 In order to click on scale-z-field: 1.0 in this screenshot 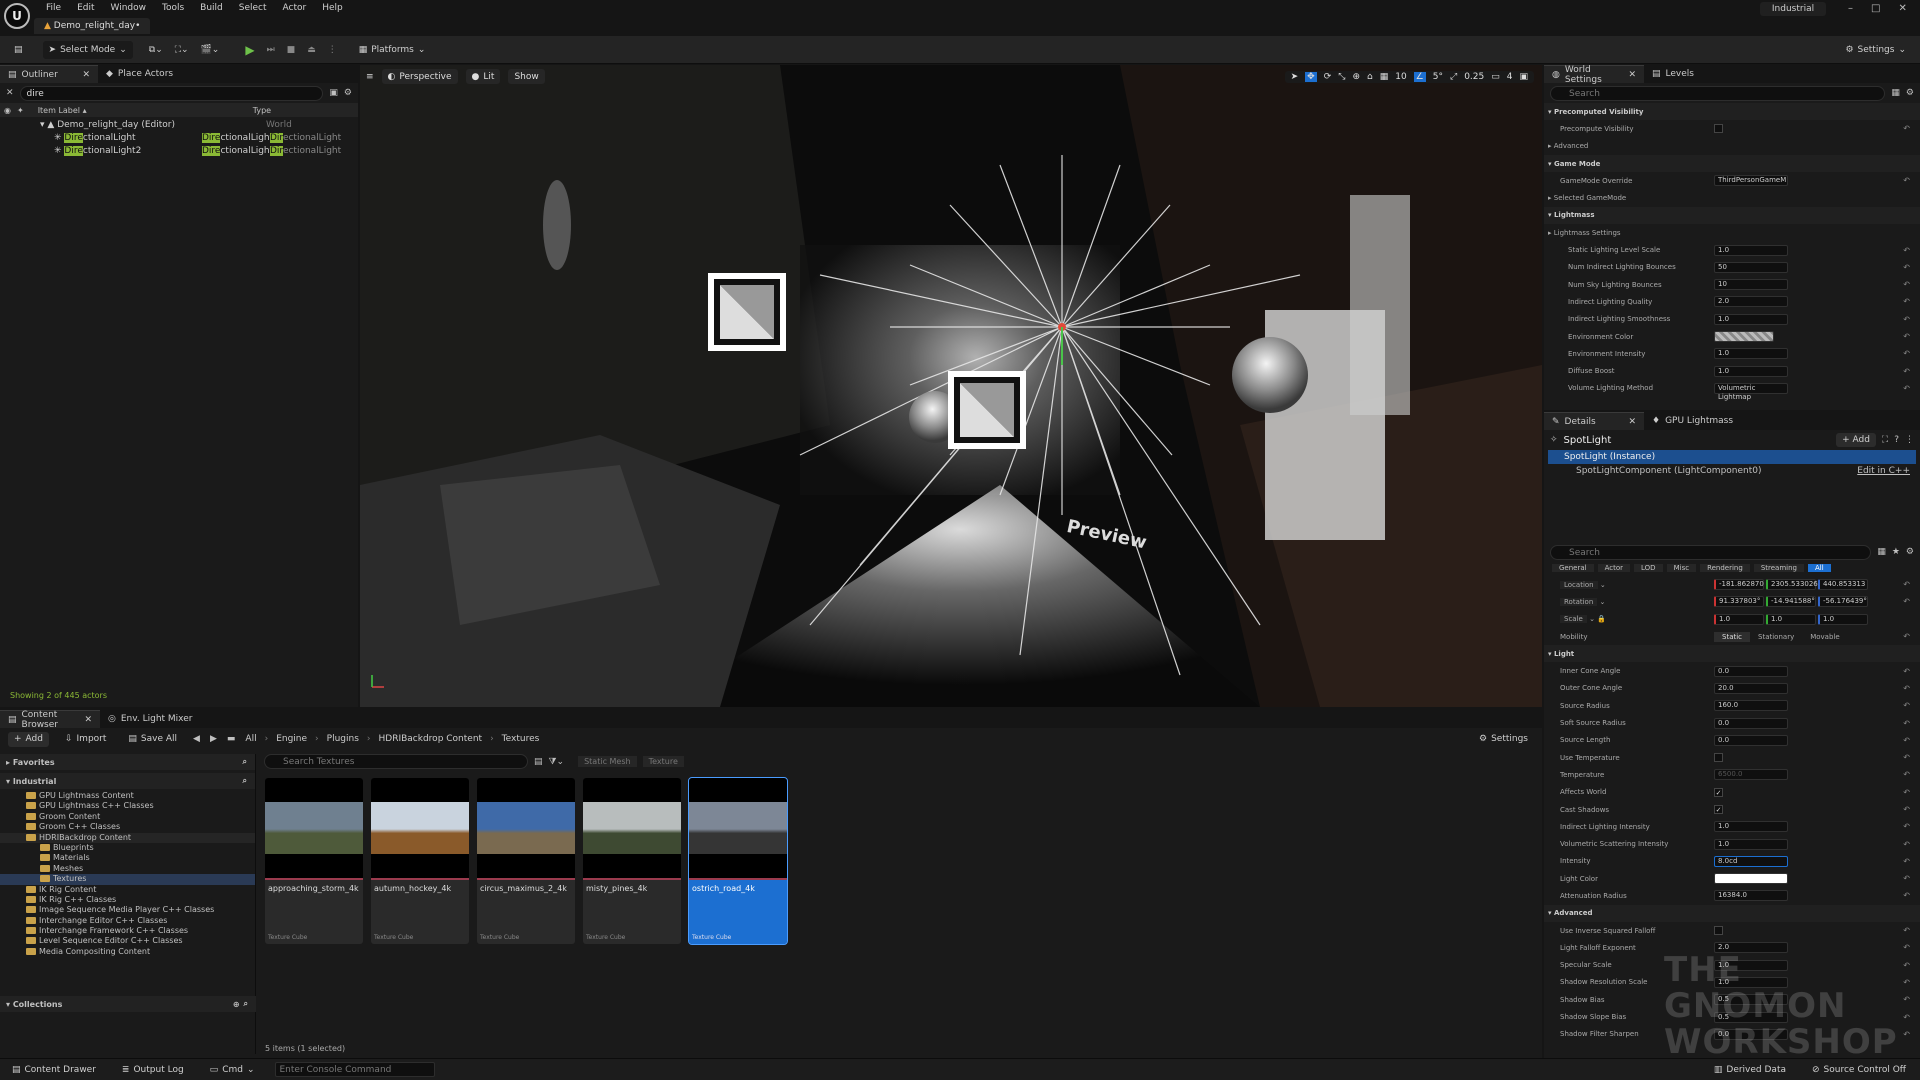, I will do `click(1843, 619)`.